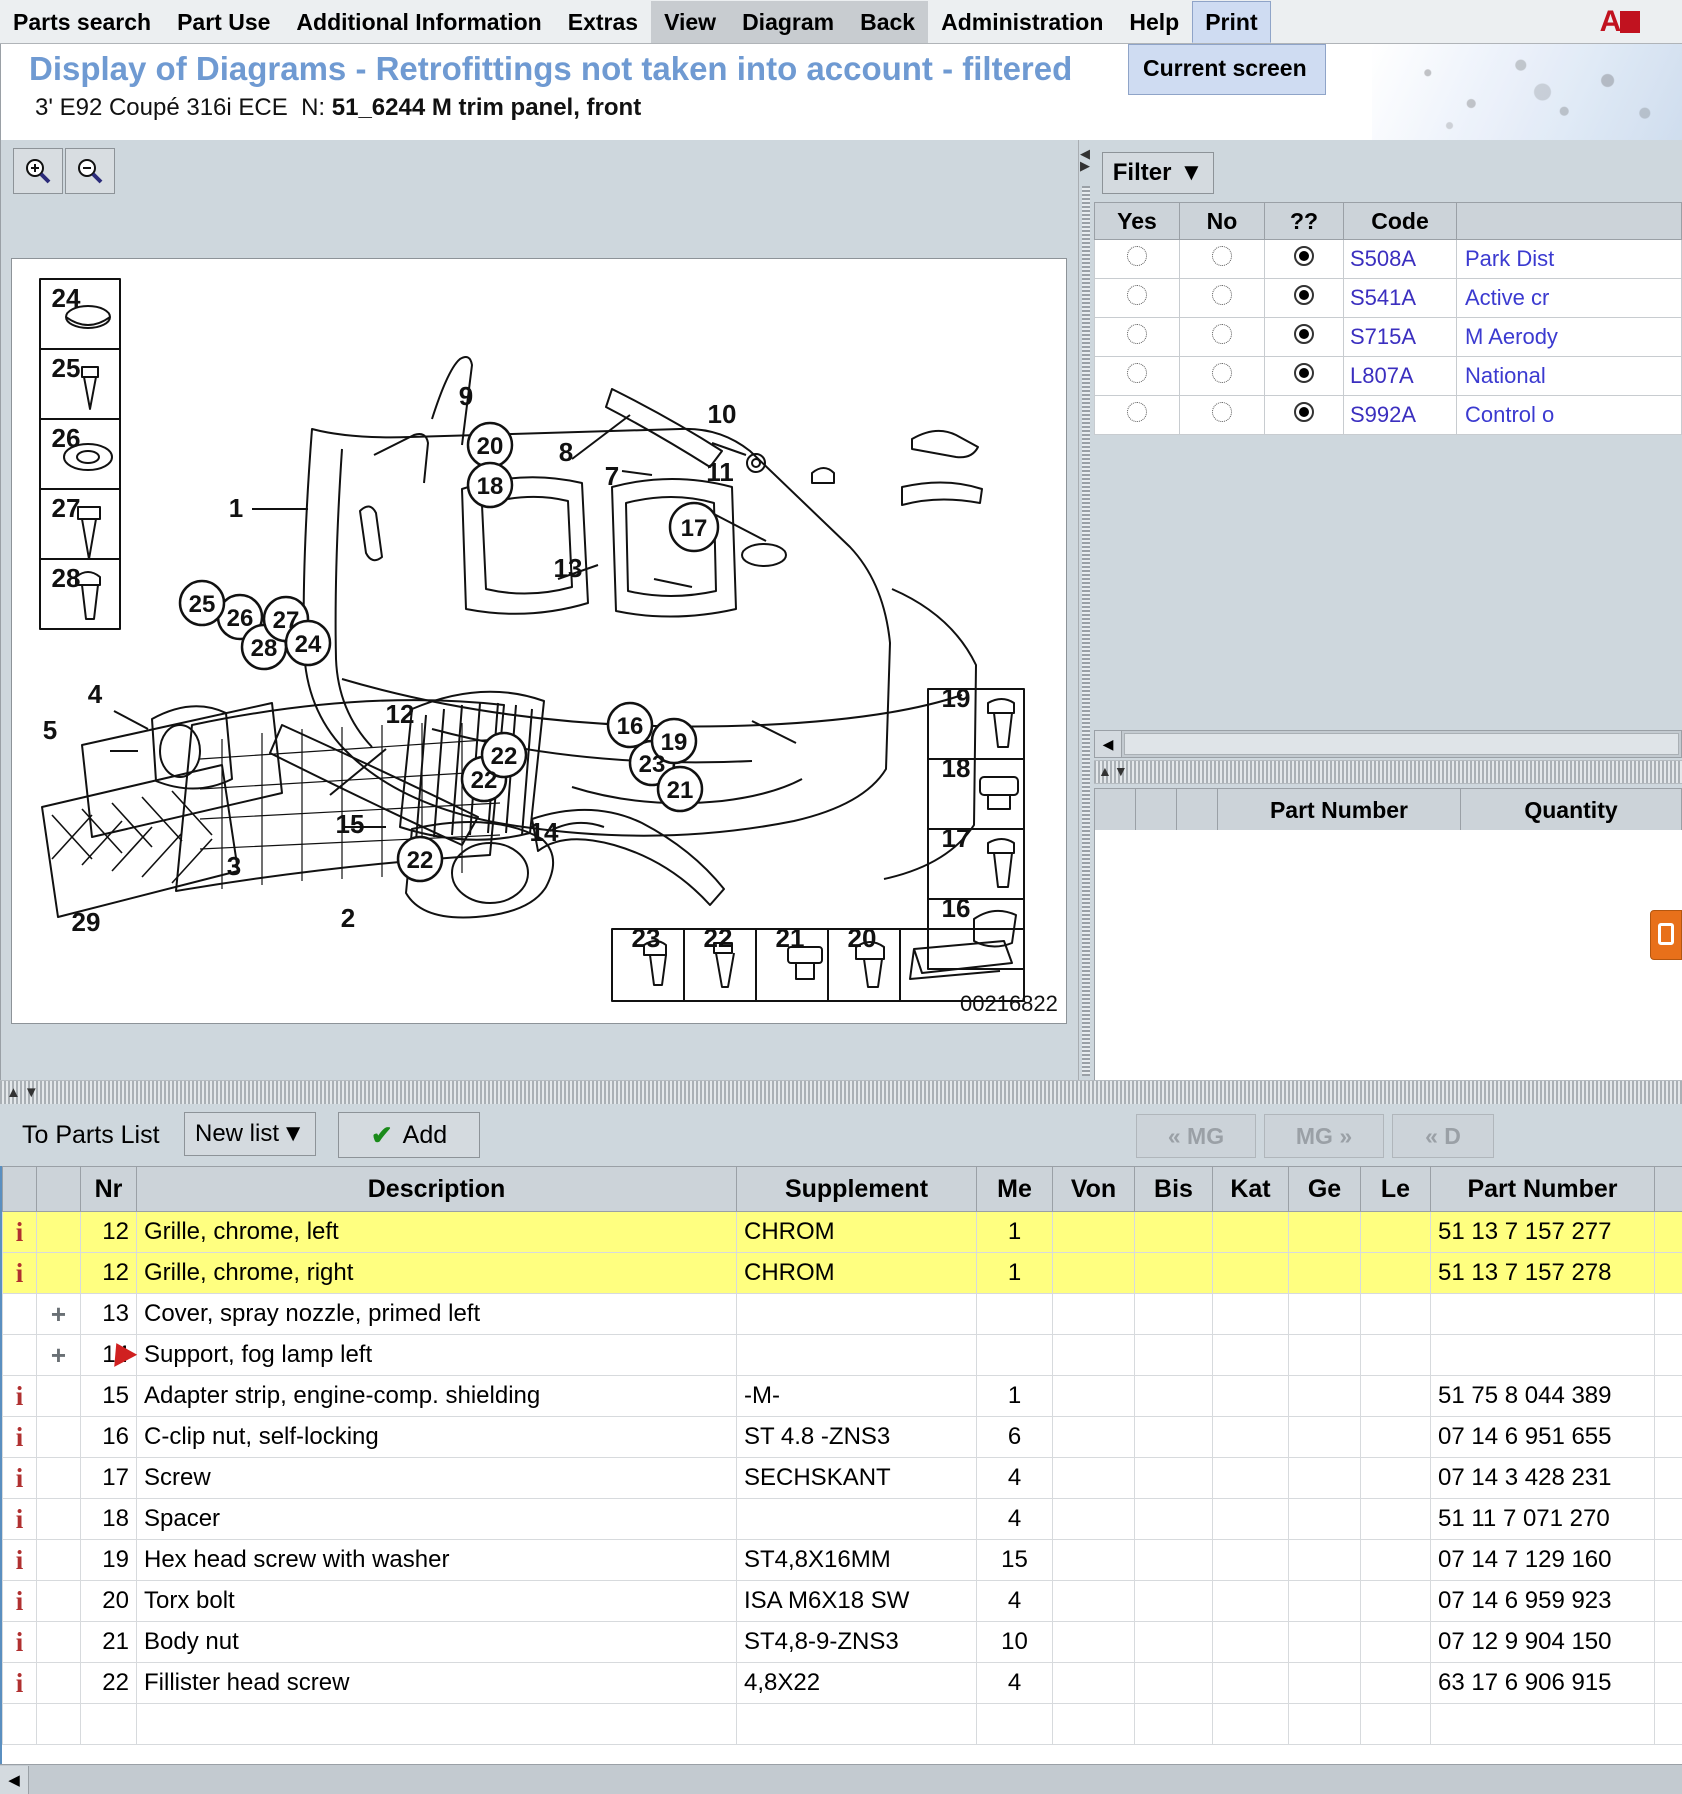  Describe the element at coordinates (1400, 259) in the screenshot. I see `option-code: S508A` at that location.